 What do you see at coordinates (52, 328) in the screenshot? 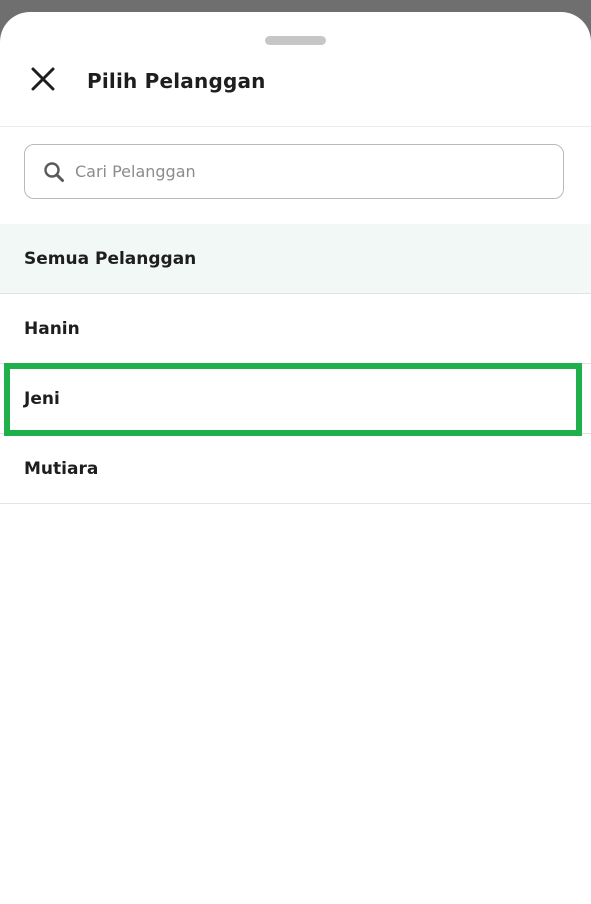
I see `list-item-label: Hanin` at bounding box center [52, 328].